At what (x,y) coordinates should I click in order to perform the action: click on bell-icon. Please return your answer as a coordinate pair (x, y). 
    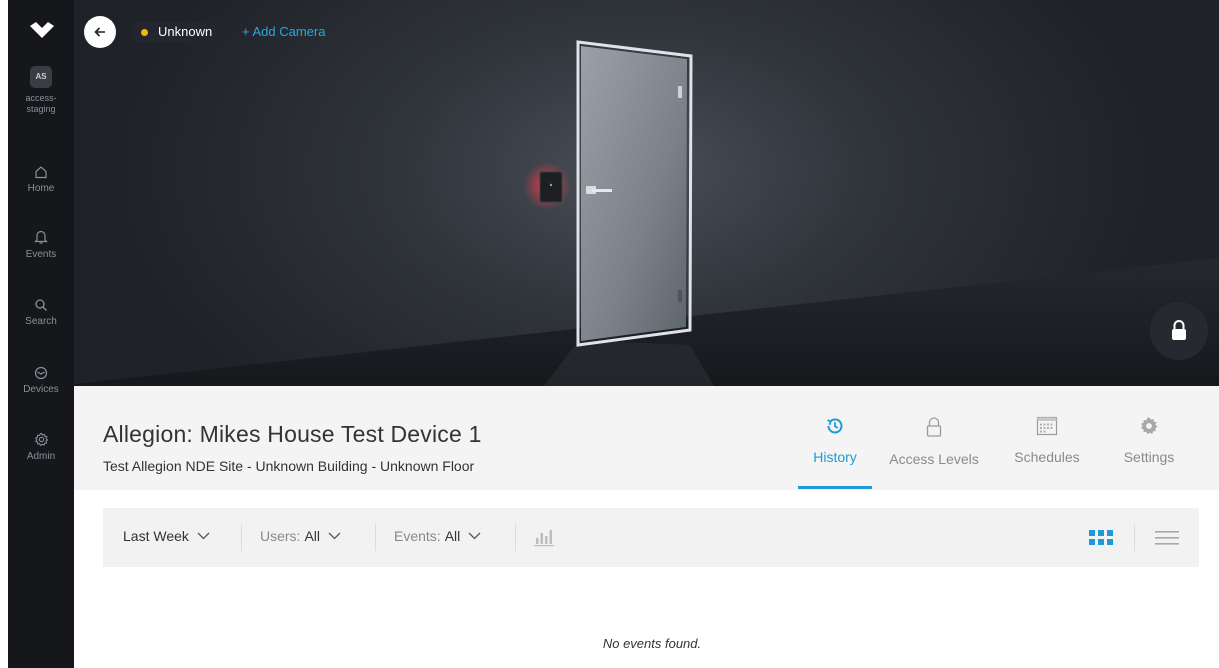
    Looking at the image, I should click on (41, 237).